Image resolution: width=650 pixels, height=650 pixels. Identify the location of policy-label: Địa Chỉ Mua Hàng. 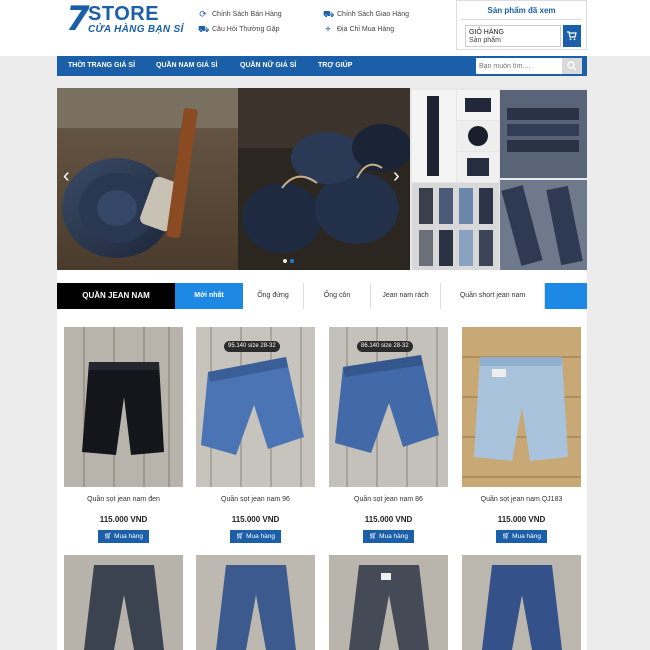
(366, 29).